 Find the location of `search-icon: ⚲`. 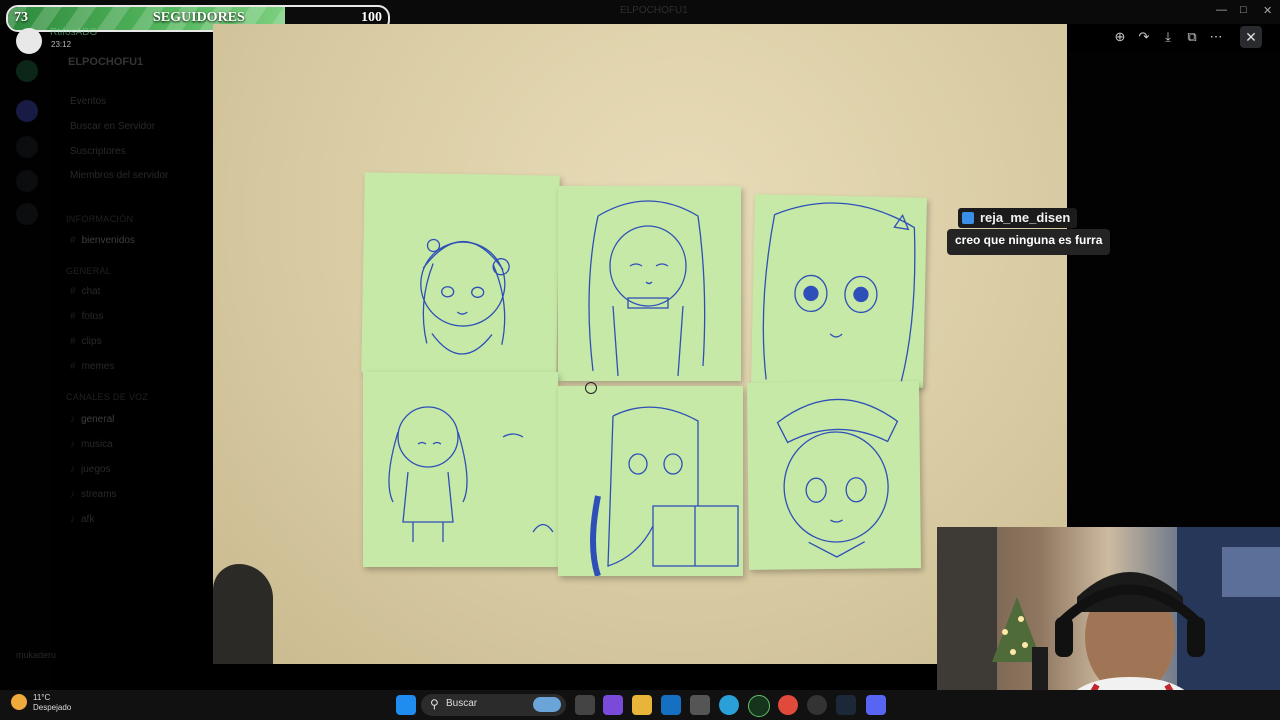

search-icon: ⚲ is located at coordinates (434, 704).